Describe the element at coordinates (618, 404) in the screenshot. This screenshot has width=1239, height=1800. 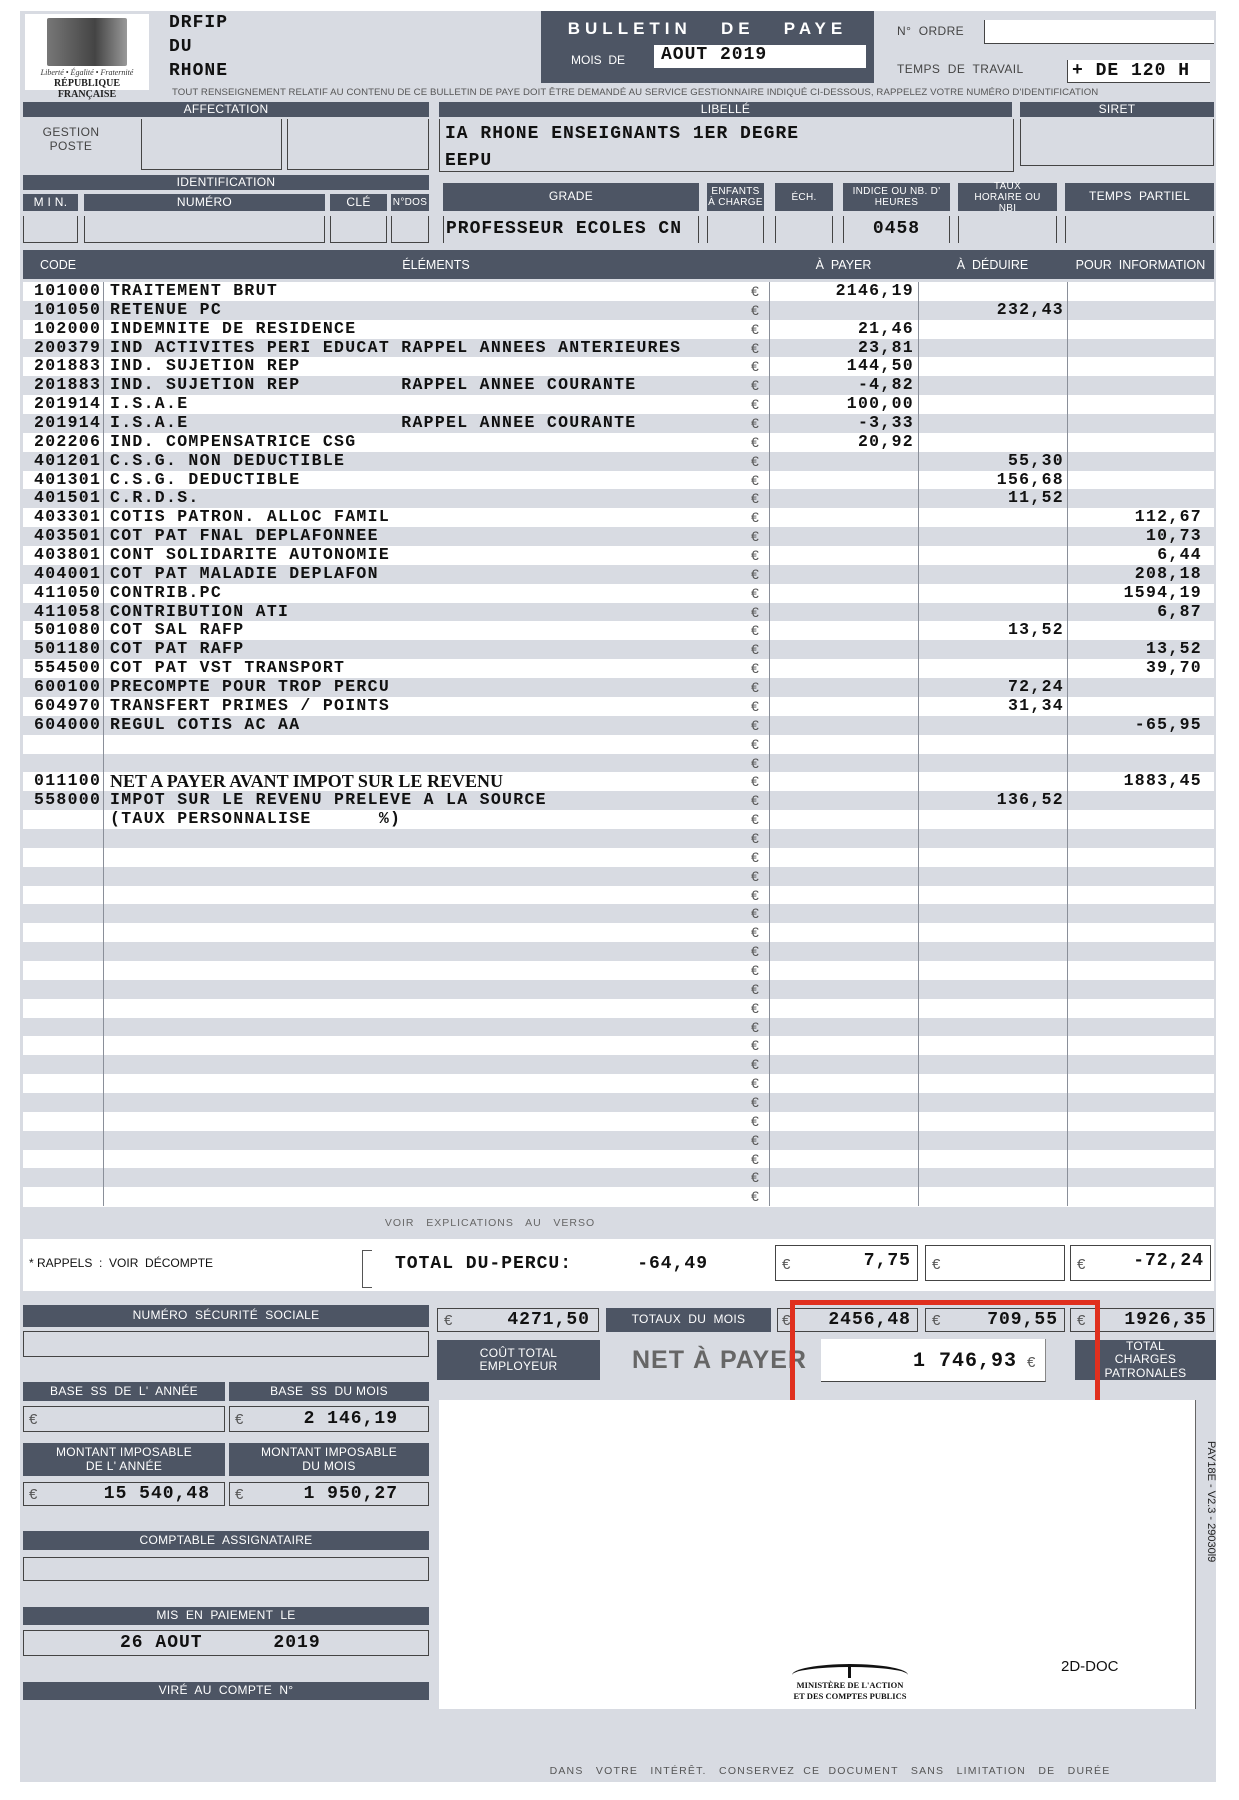
I see `table-row: 201914 I.S.A.E 100,00 €` at that location.